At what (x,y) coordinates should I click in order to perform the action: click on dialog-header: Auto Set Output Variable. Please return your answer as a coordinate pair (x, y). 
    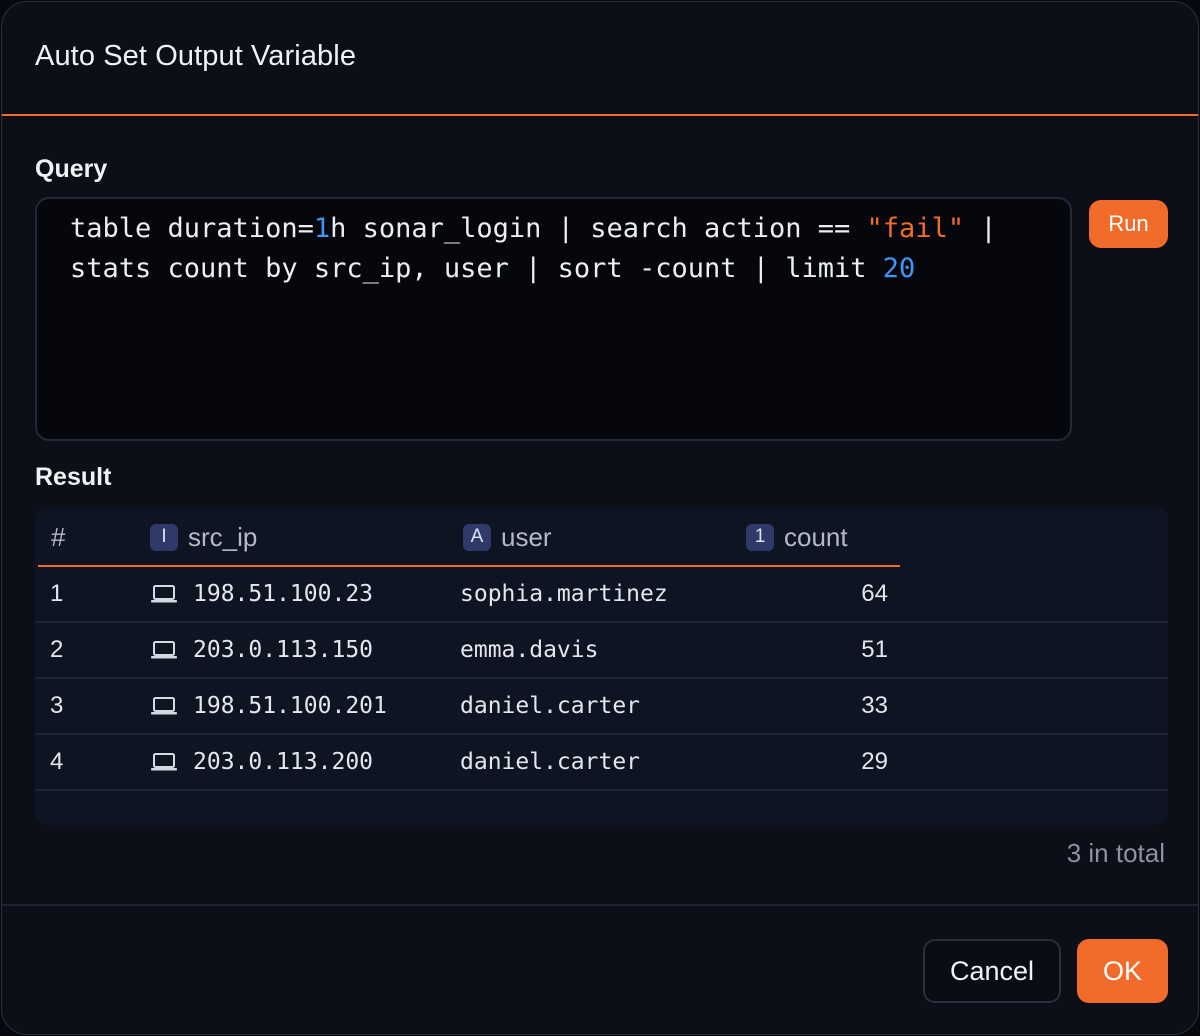
    Looking at the image, I should click on (600, 59).